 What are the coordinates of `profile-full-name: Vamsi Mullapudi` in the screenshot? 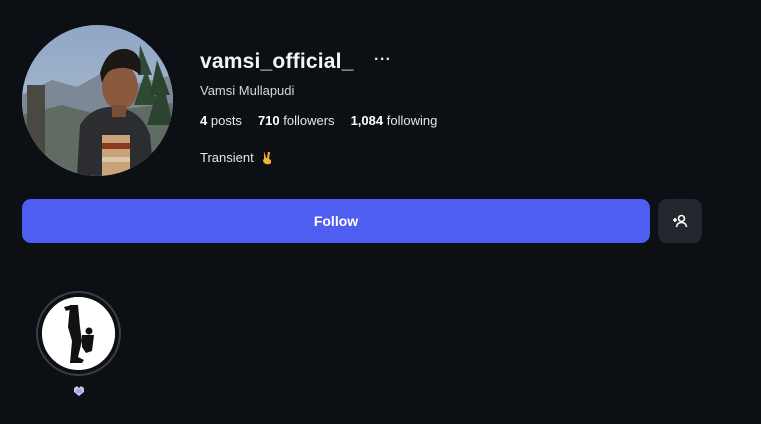 It's located at (247, 90).